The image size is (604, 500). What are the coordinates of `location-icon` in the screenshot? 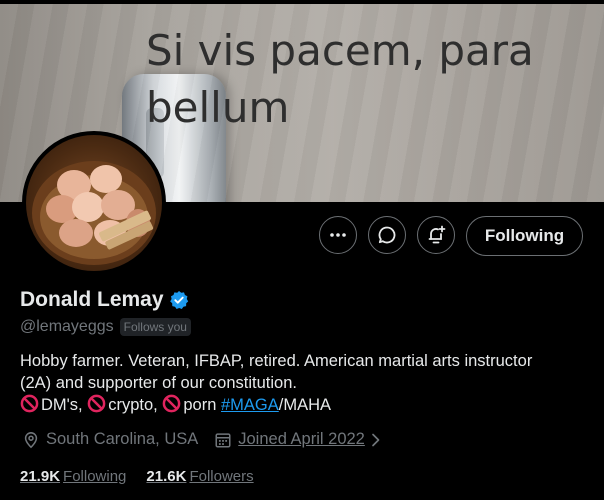 It's located at (31, 439).